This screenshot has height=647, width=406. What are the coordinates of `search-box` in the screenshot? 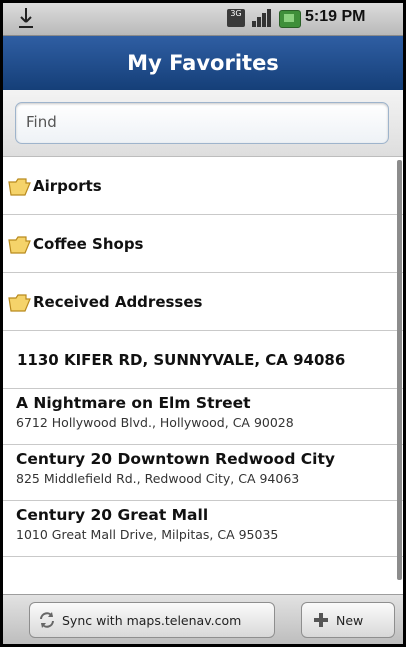 It's located at (202, 123).